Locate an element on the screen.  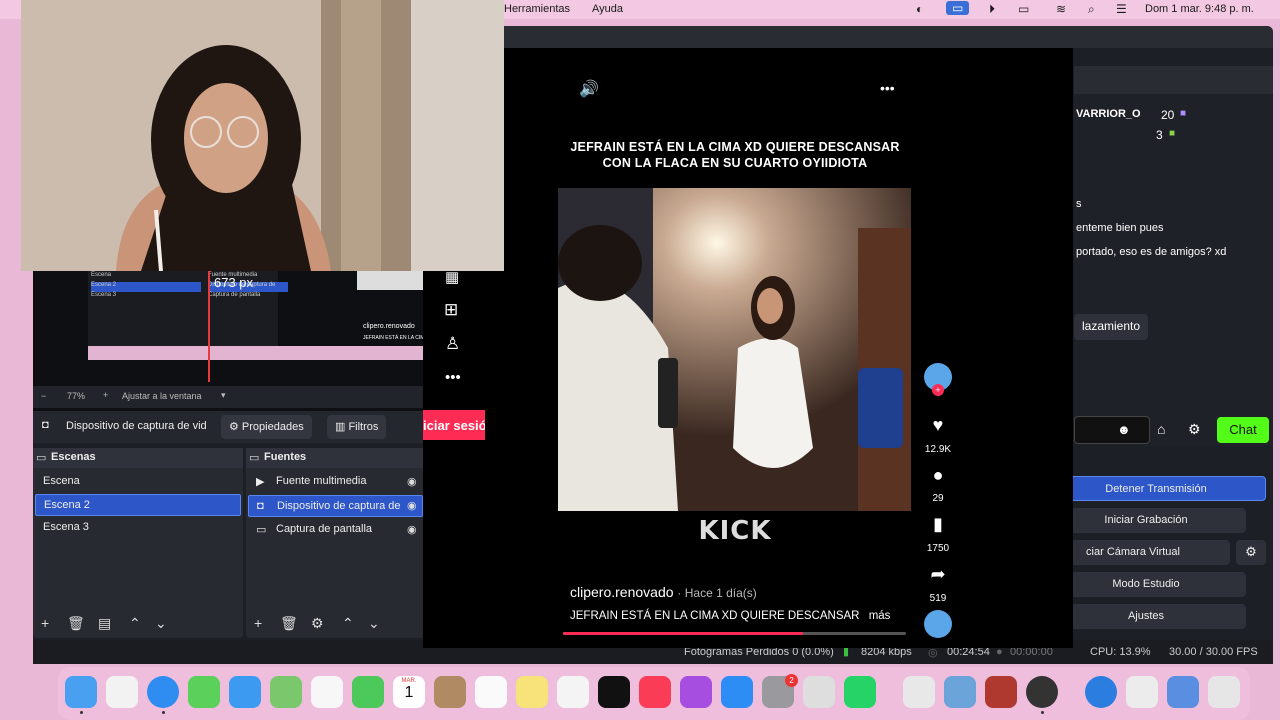
video-progress is located at coordinates (734, 633).